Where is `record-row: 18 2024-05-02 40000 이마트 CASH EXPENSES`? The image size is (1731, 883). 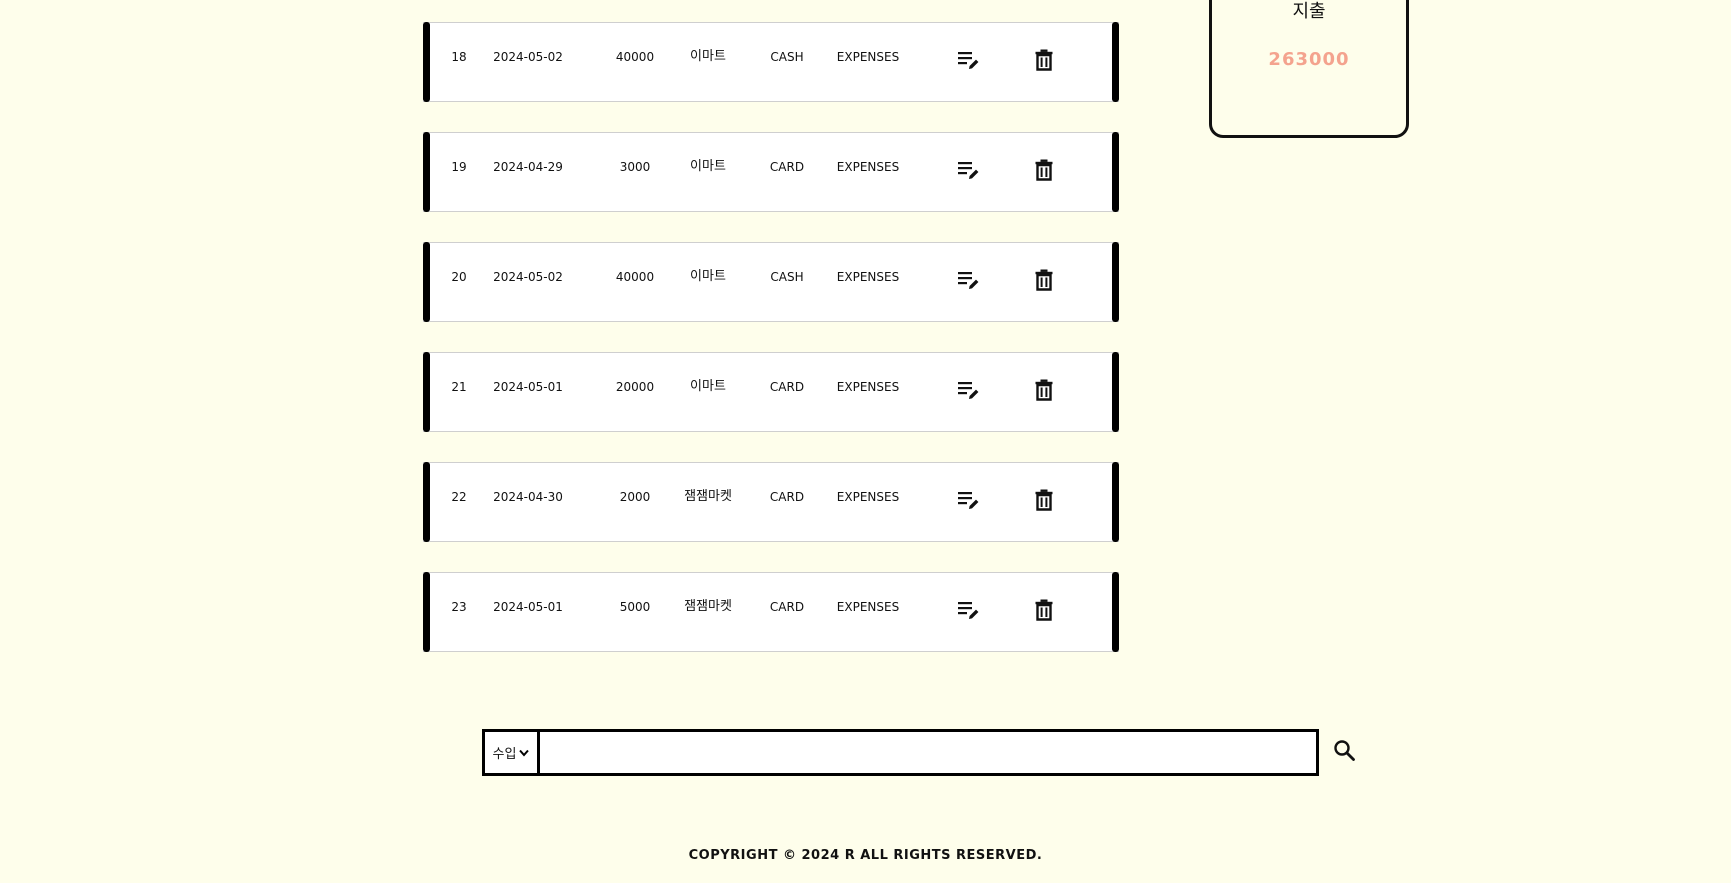
record-row: 18 2024-05-02 40000 이마트 CASH EXPENSES is located at coordinates (771, 62).